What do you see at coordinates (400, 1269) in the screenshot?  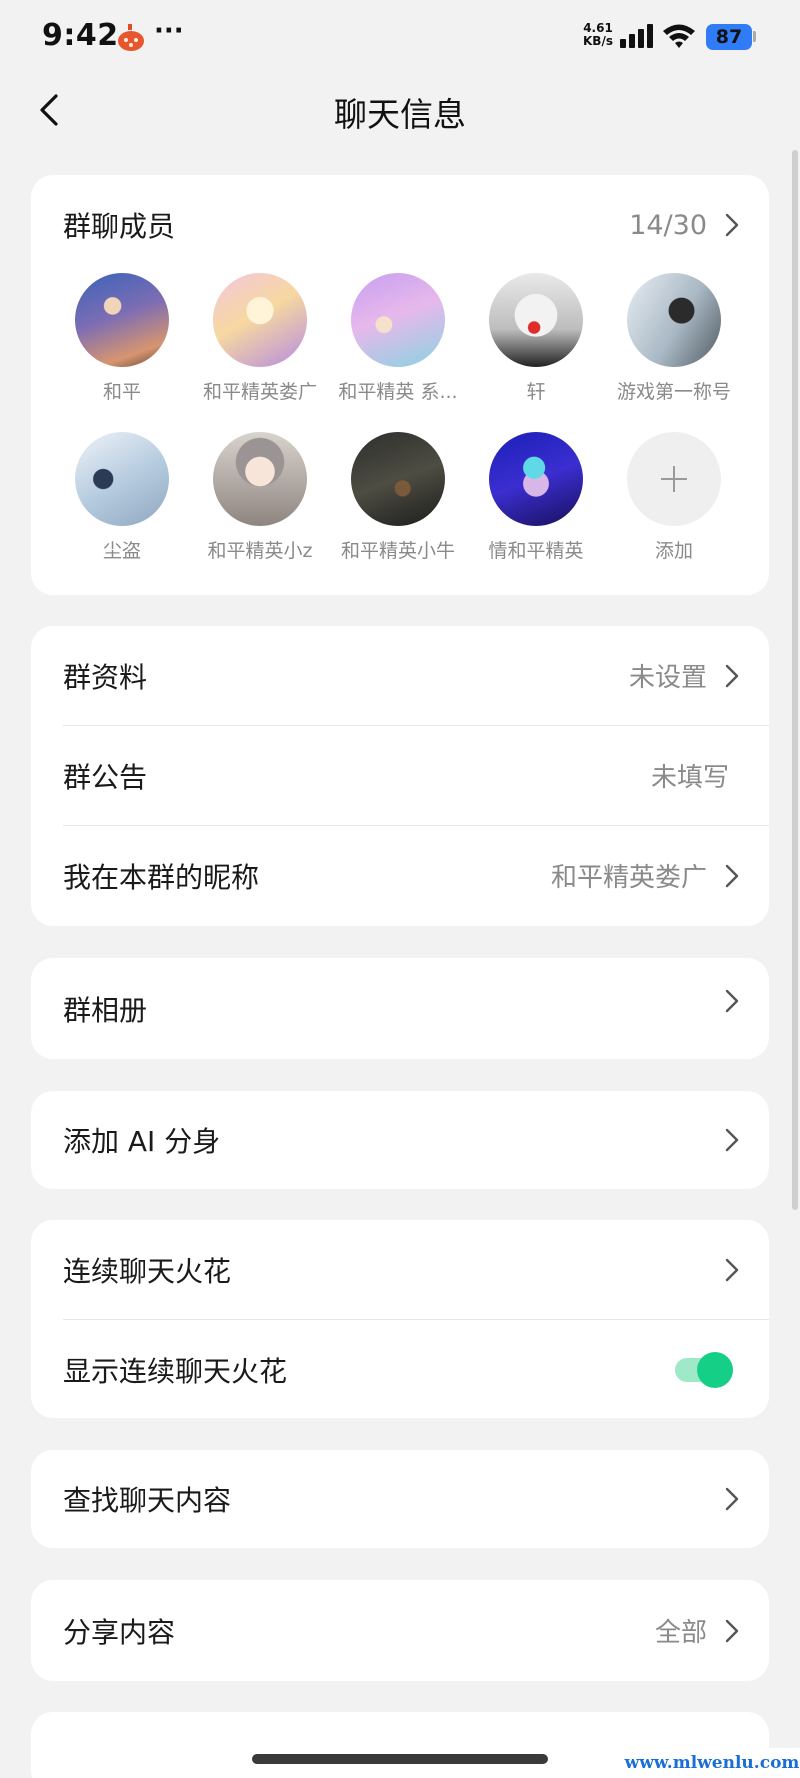 I see `chat-streak-row: 连续聊天火花` at bounding box center [400, 1269].